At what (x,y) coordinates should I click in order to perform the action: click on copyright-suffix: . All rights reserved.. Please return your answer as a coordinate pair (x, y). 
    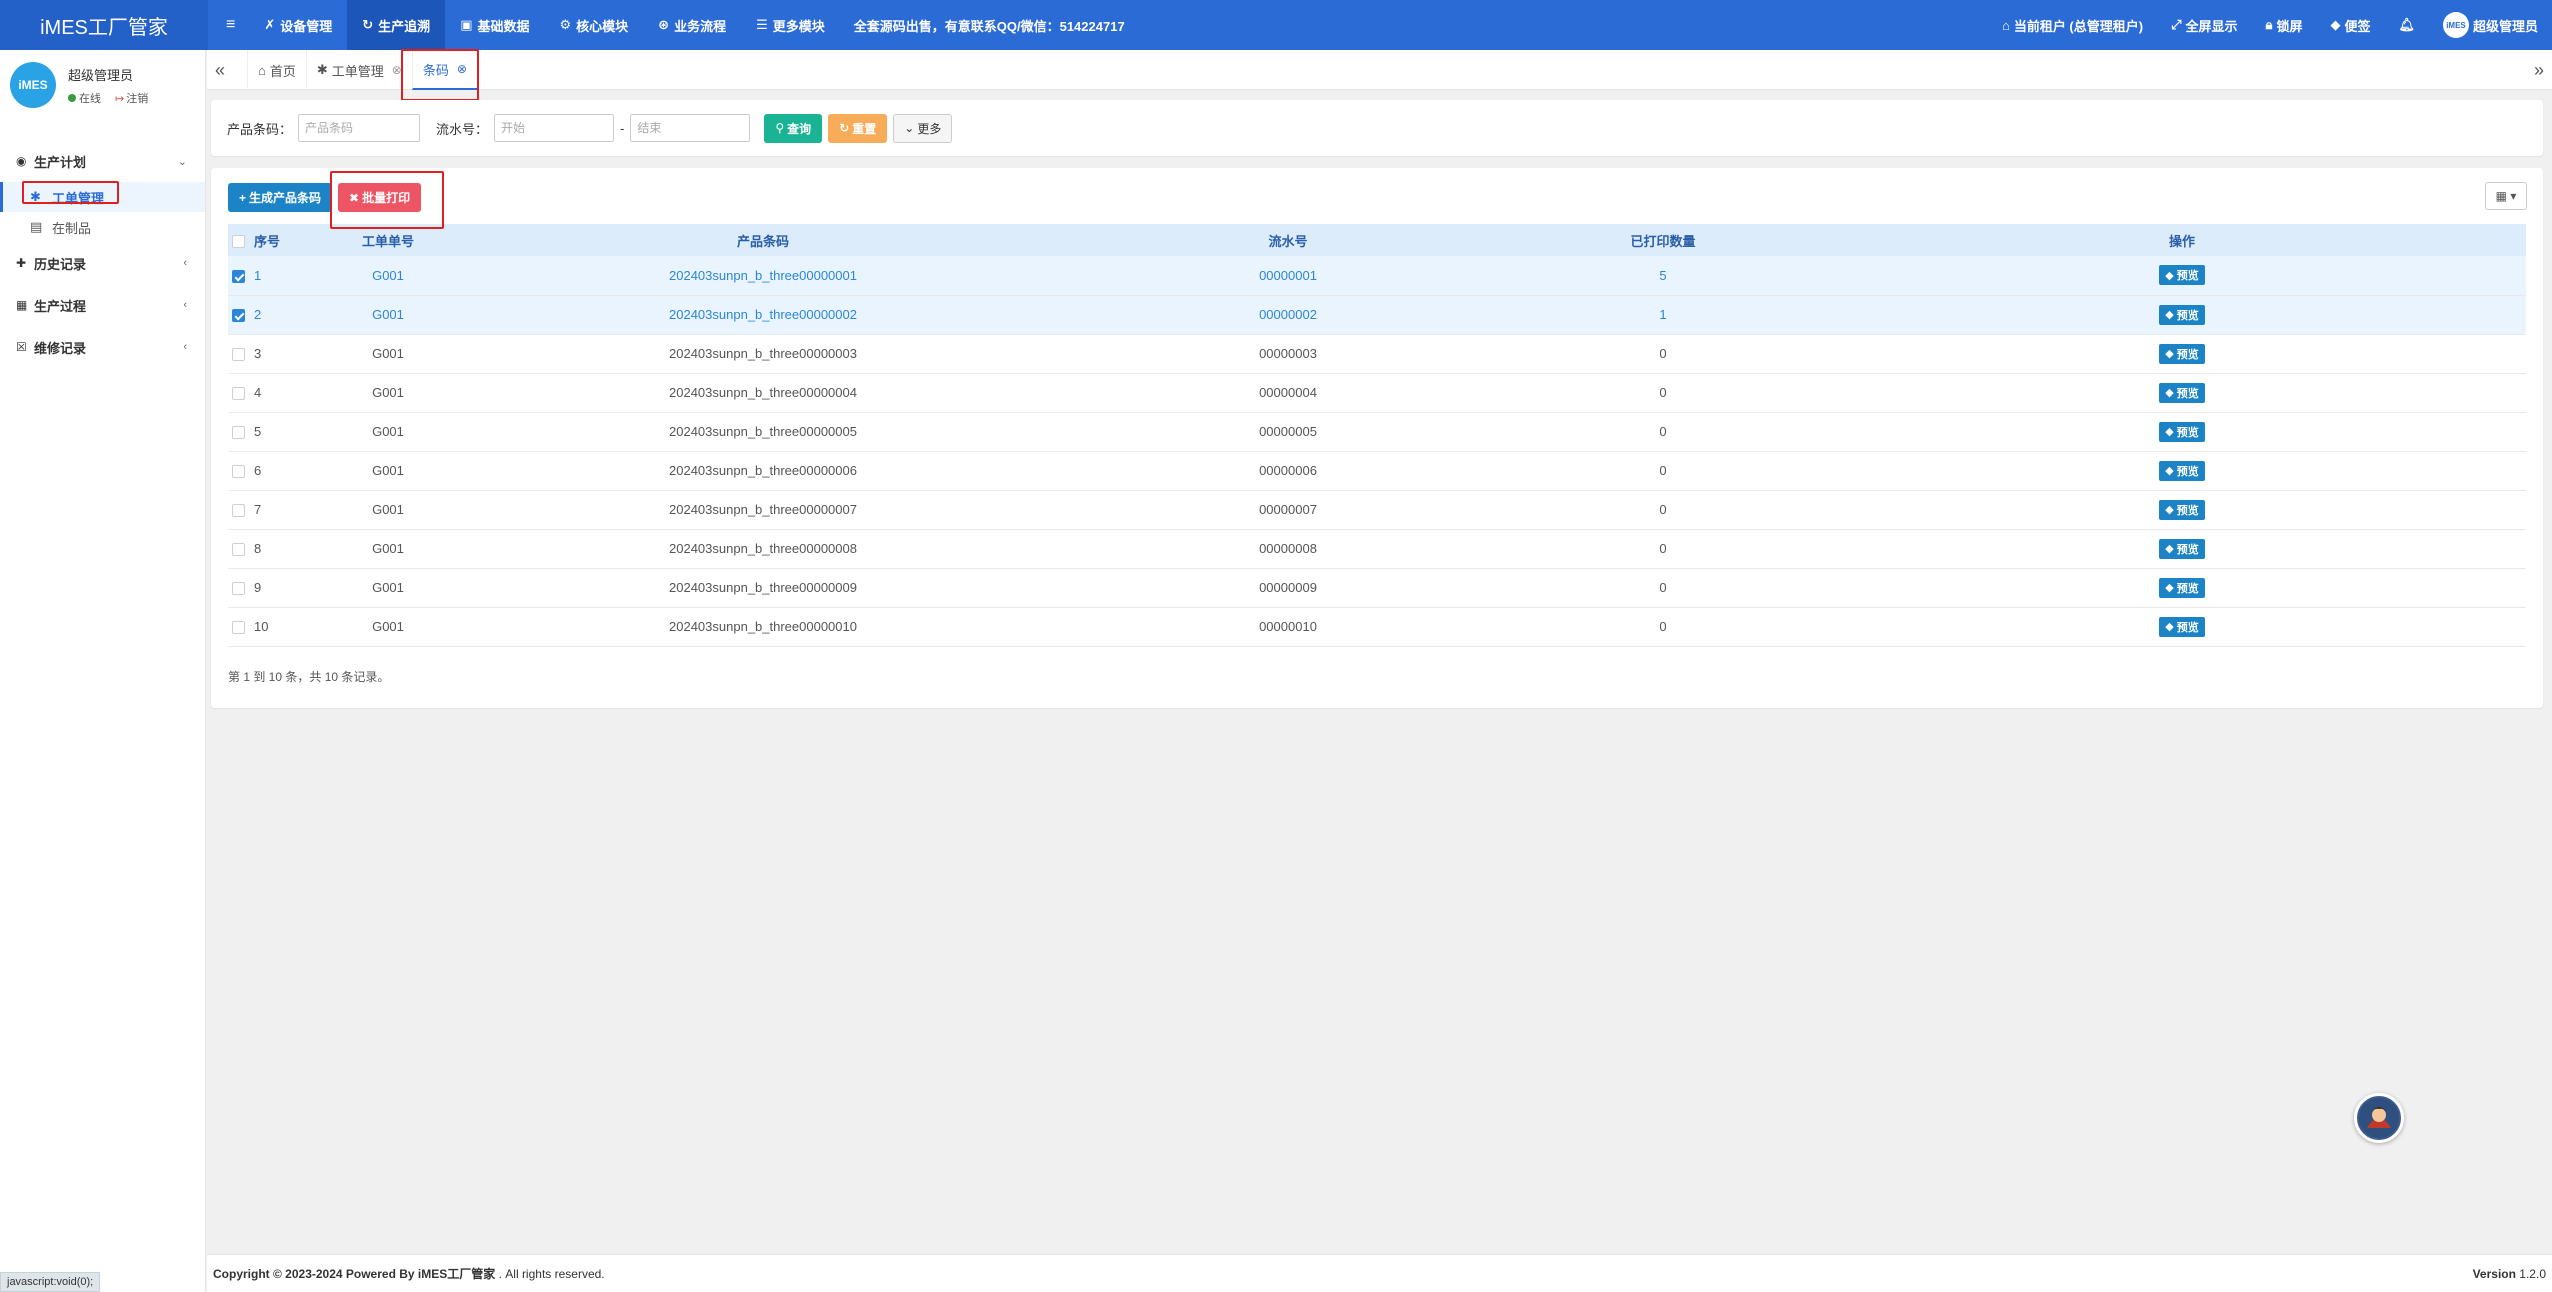
    Looking at the image, I should click on (550, 1274).